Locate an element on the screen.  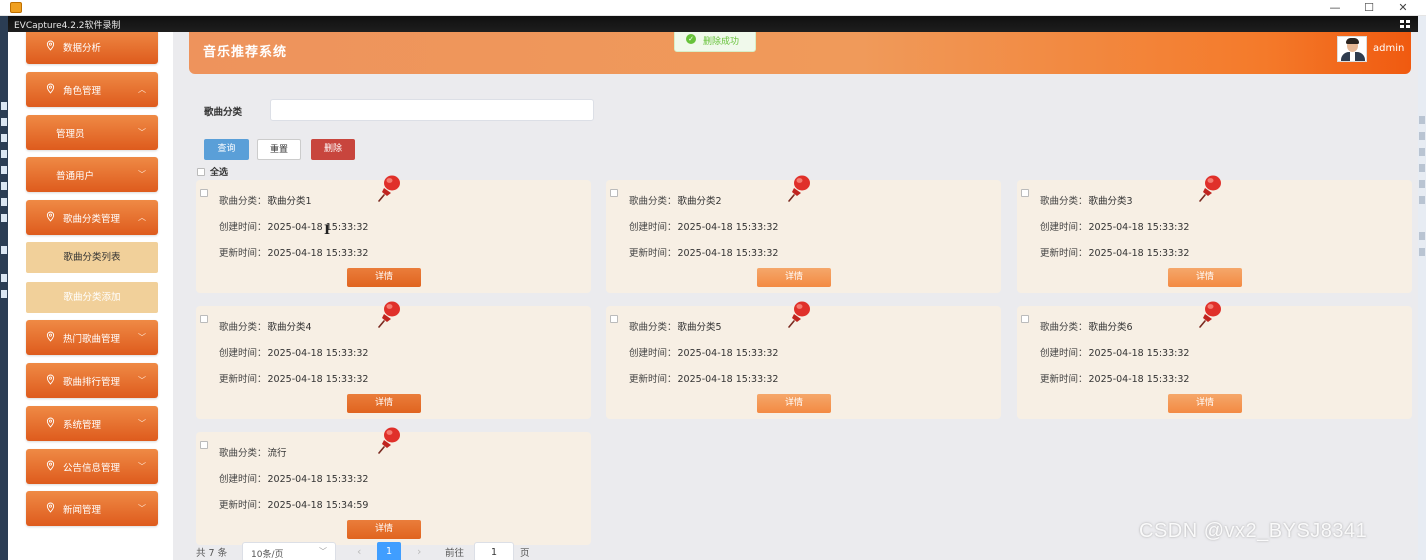
card-category-value: 歌曲分类4 is located at coordinates (289, 327).